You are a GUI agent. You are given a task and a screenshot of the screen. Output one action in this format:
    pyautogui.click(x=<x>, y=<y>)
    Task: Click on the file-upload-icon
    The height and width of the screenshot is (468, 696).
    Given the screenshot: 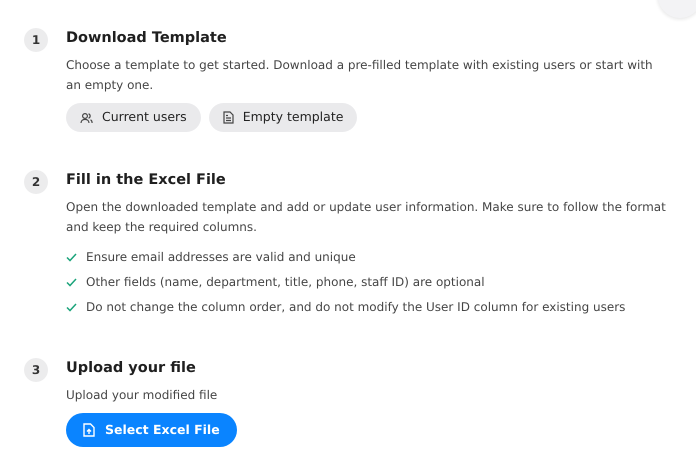 What is the action you would take?
    pyautogui.click(x=89, y=430)
    